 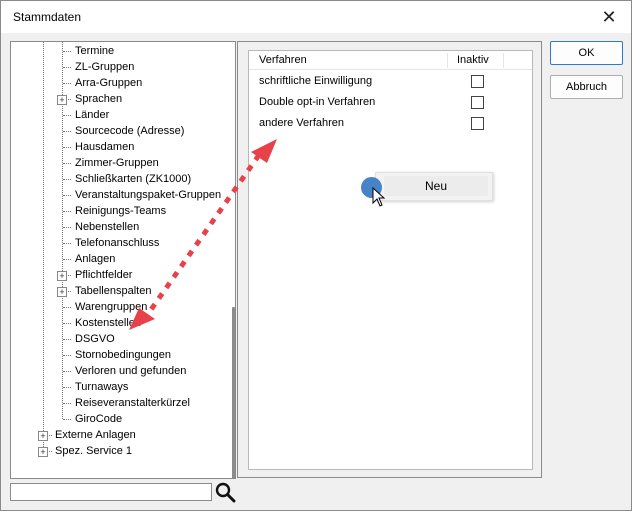 What do you see at coordinates (43, 246) in the screenshot?
I see `tree-guide-line` at bounding box center [43, 246].